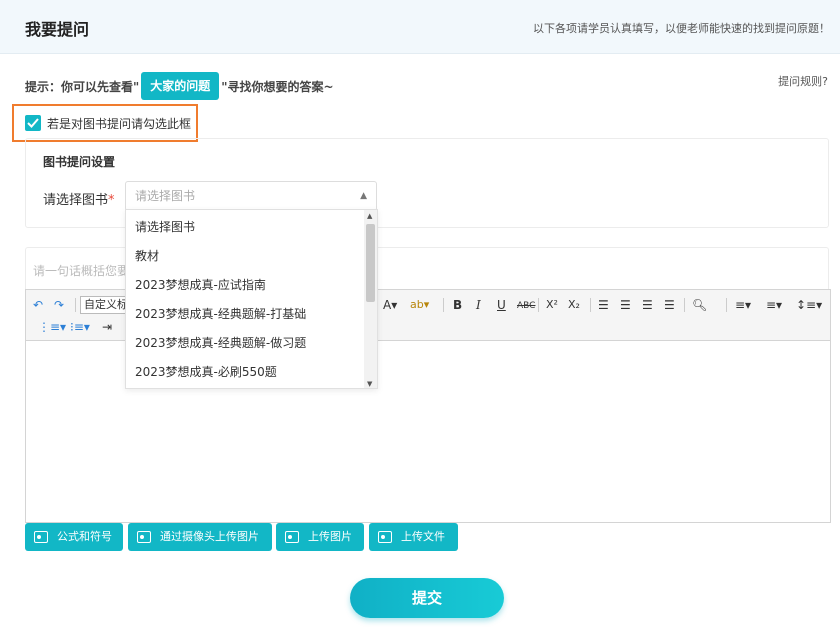  Describe the element at coordinates (669, 305) in the screenshot. I see `align-justify-icon: ☰` at that location.